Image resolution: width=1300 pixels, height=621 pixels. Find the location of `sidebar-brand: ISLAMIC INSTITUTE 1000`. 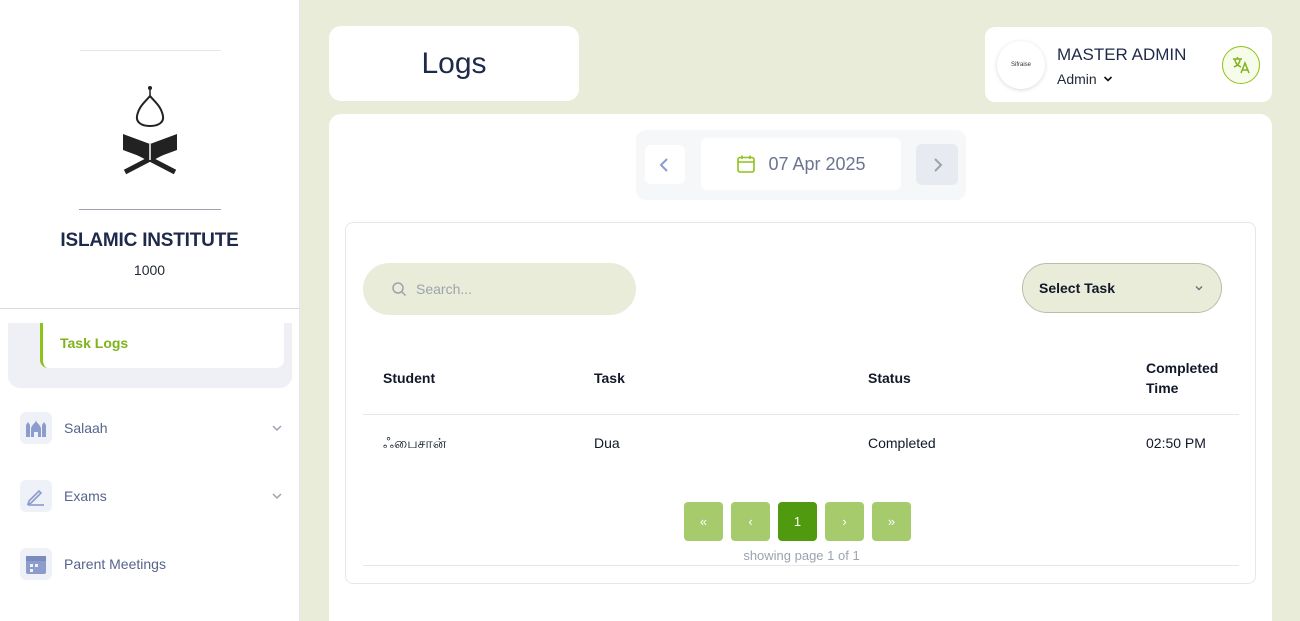

sidebar-brand: ISLAMIC INSTITUTE 1000 is located at coordinates (149, 154).